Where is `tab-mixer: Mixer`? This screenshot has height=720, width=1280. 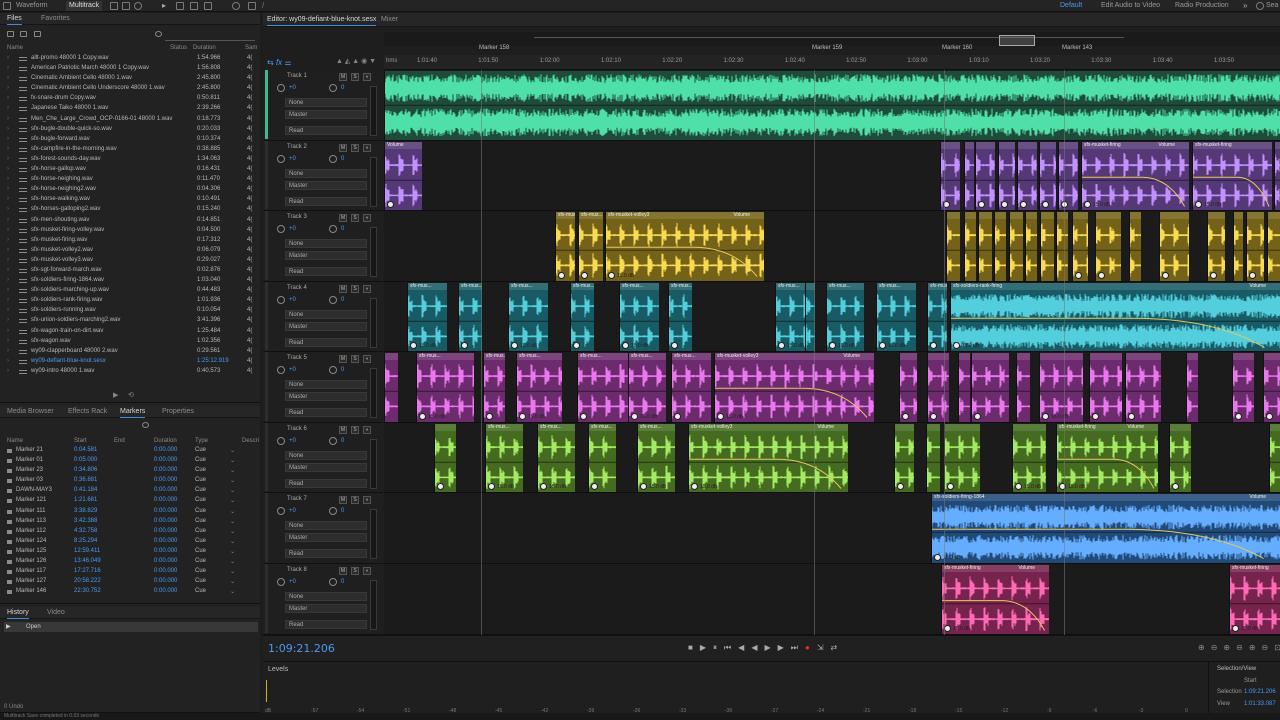 tab-mixer: Mixer is located at coordinates (389, 19).